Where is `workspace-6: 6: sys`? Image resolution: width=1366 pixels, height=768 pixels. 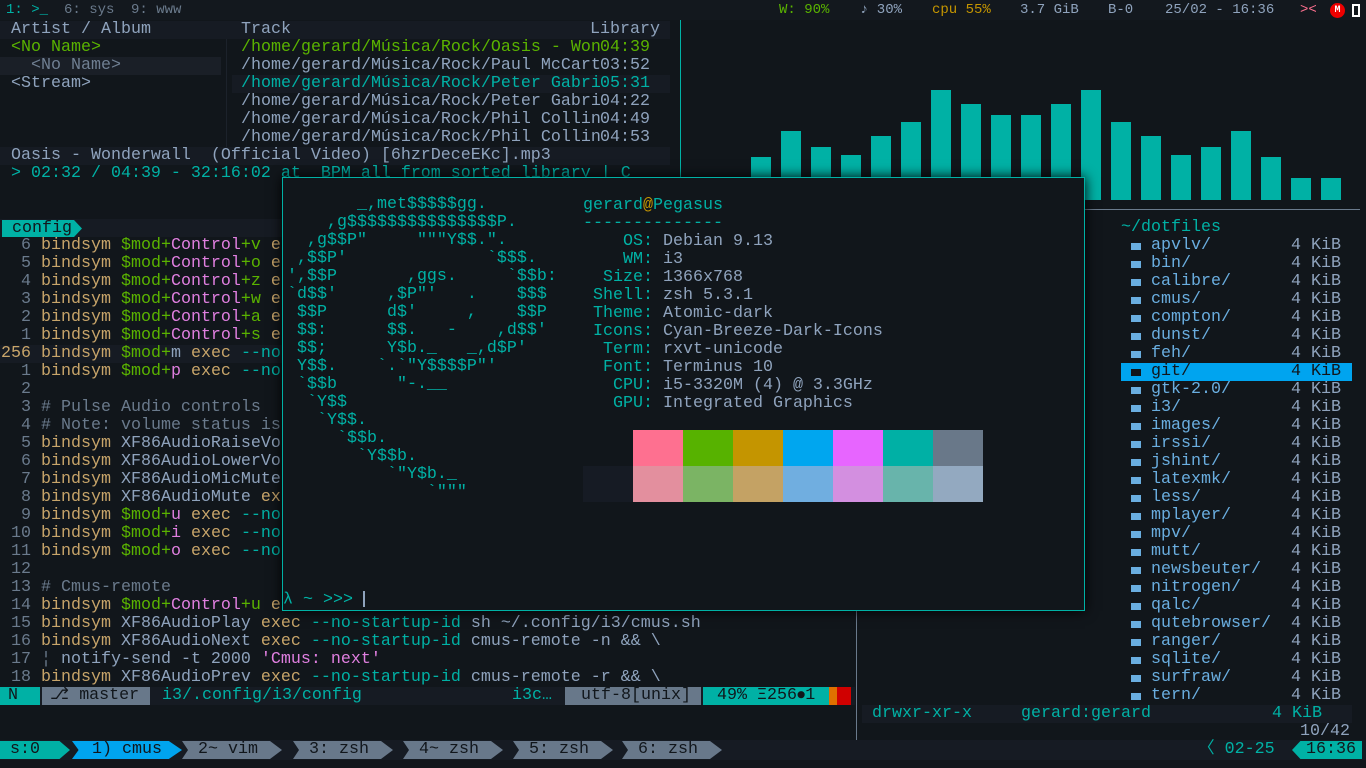 workspace-6: 6: sys is located at coordinates (89, 10).